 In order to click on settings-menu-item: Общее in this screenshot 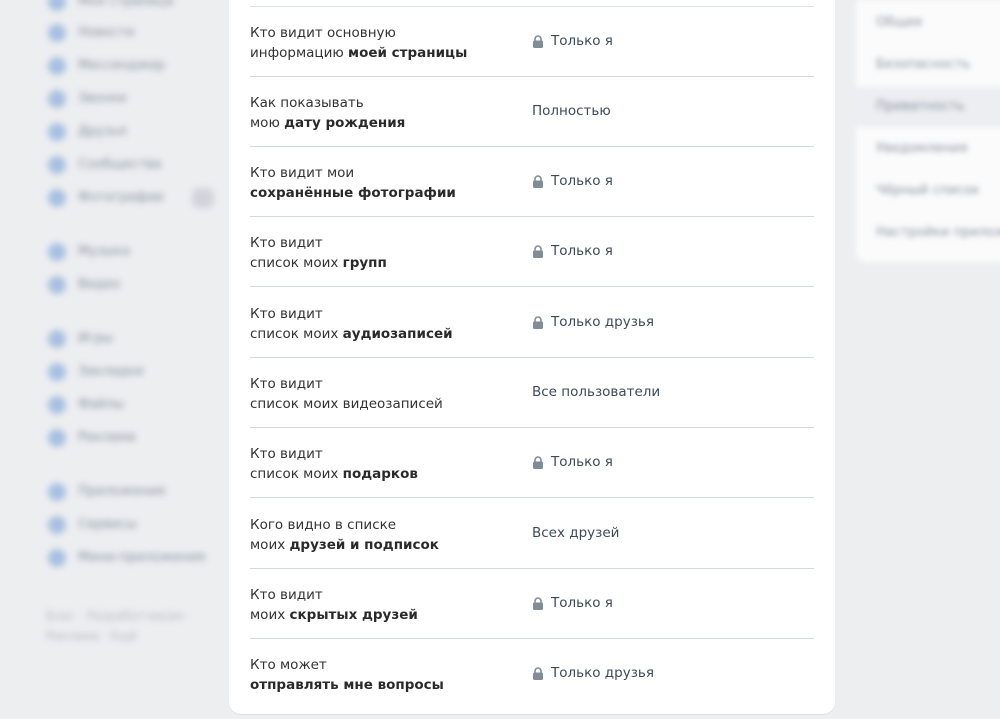, I will do `click(928, 23)`.